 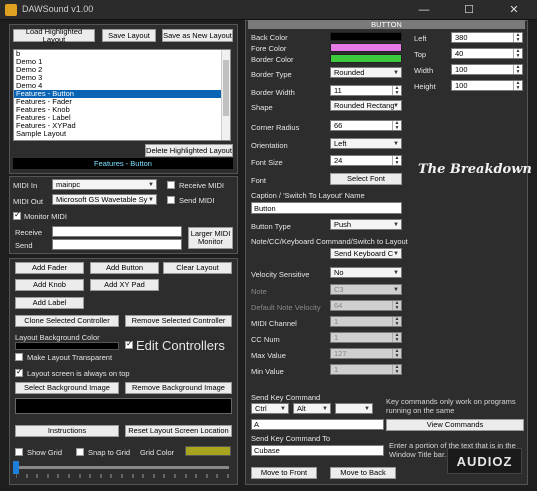 What do you see at coordinates (317, 450) in the screenshot?
I see `send-key-to-input: Cubase` at bounding box center [317, 450].